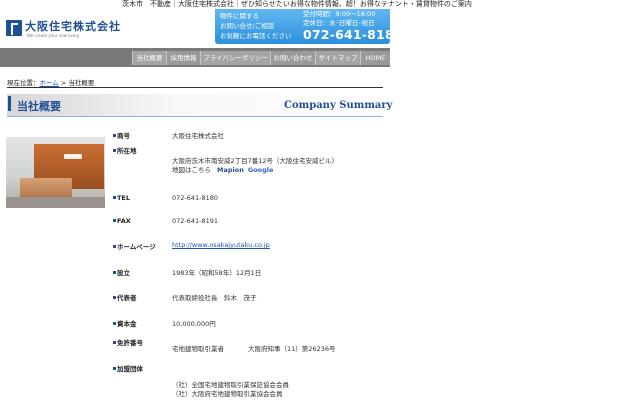 The image size is (640, 400). What do you see at coordinates (125, 297) in the screenshot?
I see `representative-label: 代表者` at bounding box center [125, 297].